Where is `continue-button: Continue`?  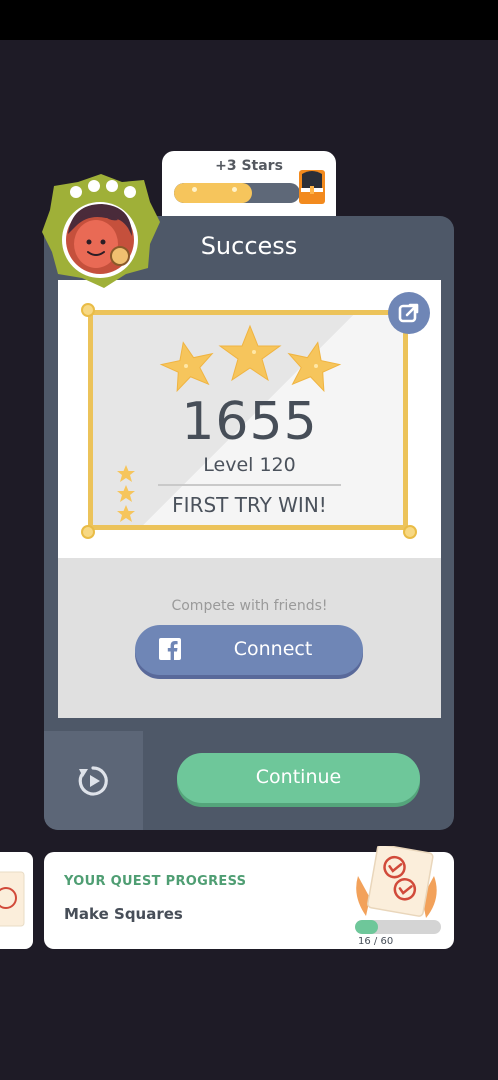
continue-button: Continue is located at coordinates (298, 778).